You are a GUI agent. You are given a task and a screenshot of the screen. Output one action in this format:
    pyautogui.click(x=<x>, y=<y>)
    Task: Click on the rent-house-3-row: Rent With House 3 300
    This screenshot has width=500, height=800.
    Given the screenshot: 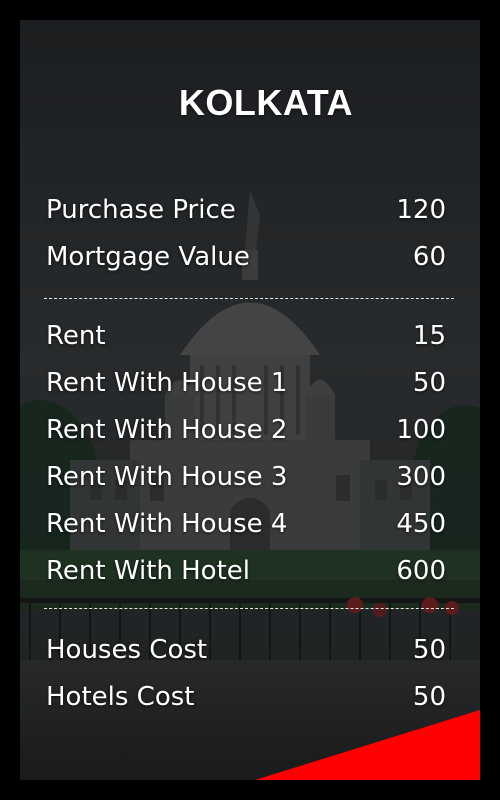 What is the action you would take?
    pyautogui.click(x=246, y=477)
    